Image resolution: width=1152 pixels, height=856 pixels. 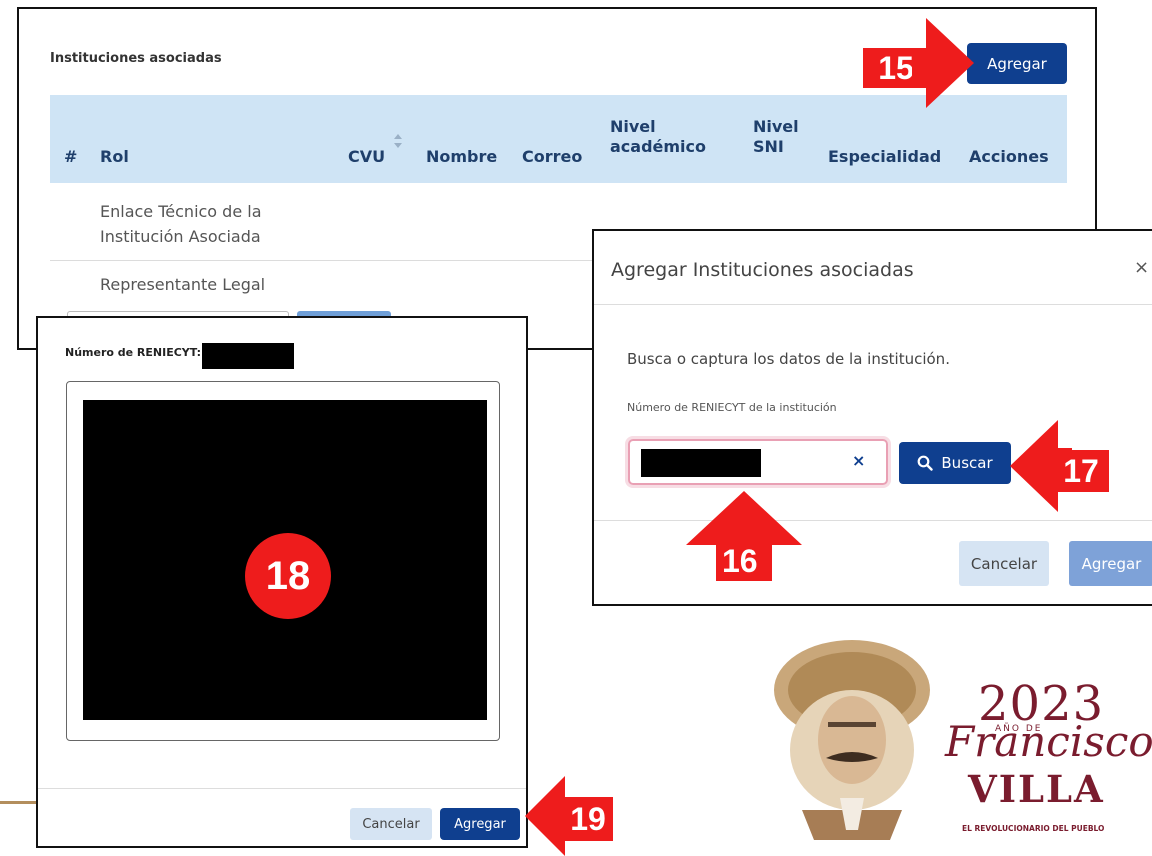 I want to click on clear-icon: ×, so click(x=858, y=460).